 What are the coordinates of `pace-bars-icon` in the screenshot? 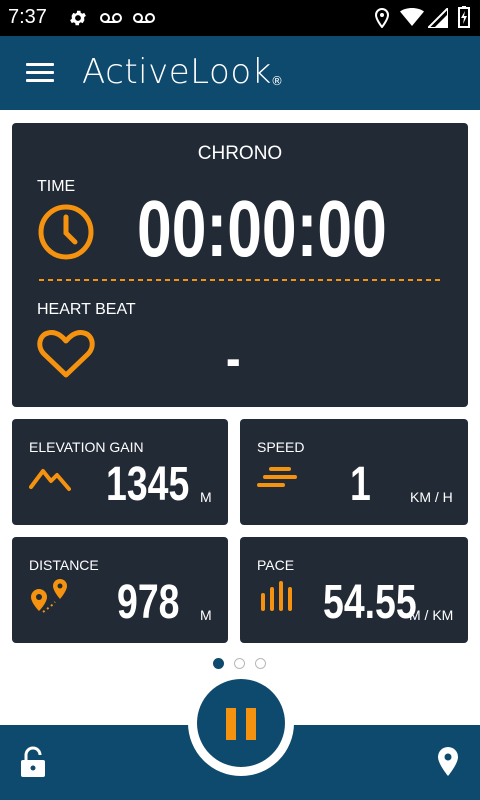 It's located at (276, 596).